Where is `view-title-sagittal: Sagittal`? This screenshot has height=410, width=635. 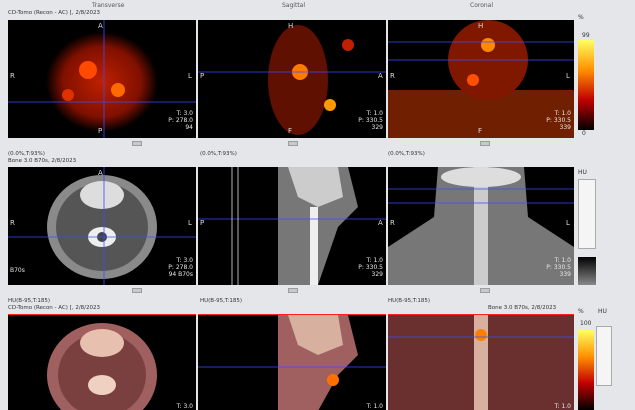
view-title-sagittal: Sagittal is located at coordinates (294, 5).